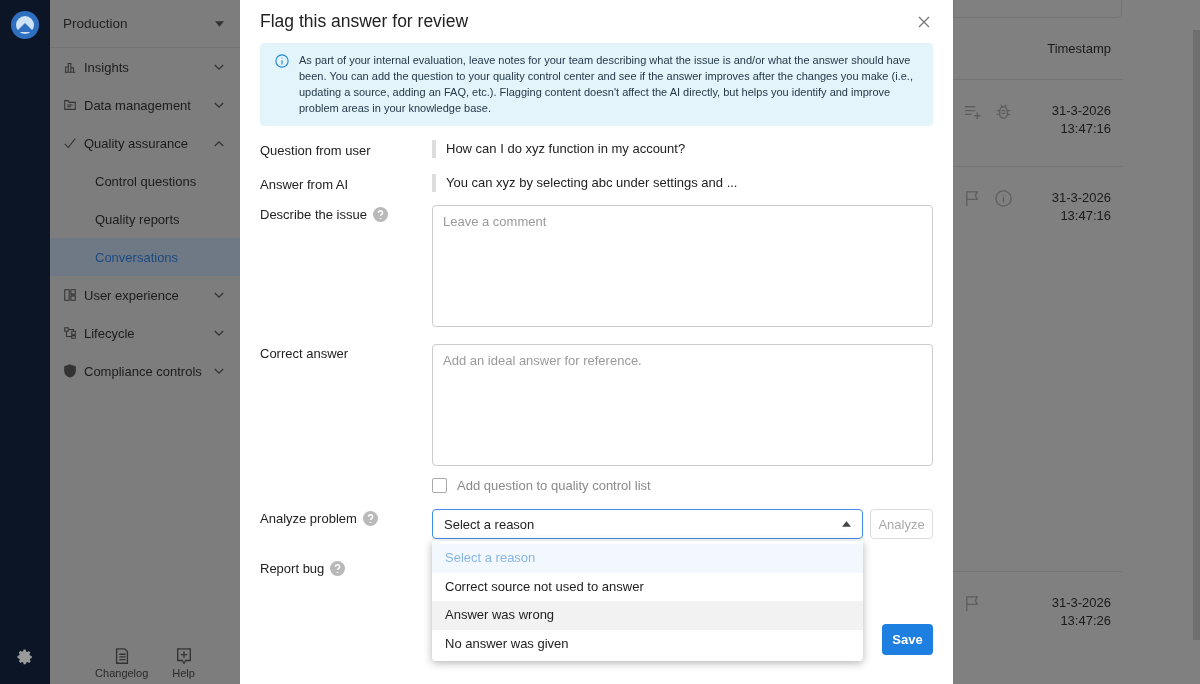  What do you see at coordinates (647, 643) in the screenshot?
I see `dropdown-option: No answer was given` at bounding box center [647, 643].